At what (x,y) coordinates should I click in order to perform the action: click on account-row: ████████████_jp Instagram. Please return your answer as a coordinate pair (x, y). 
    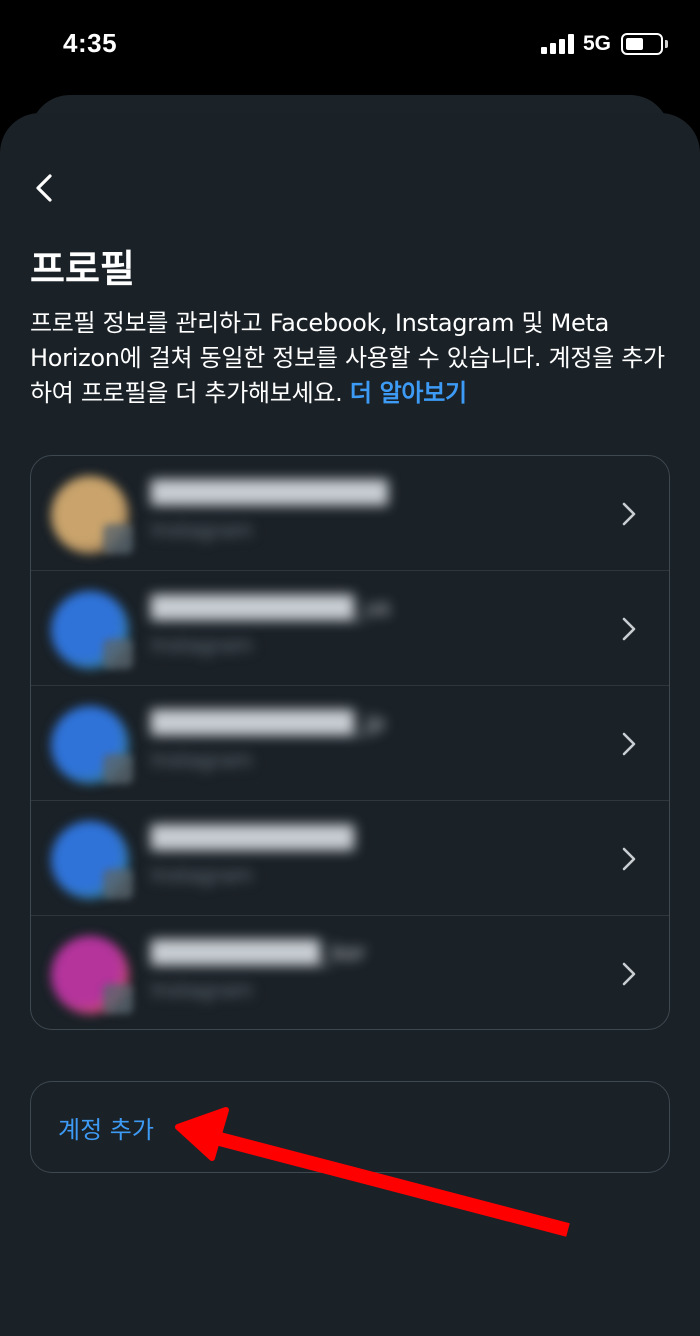
    Looking at the image, I should click on (350, 743).